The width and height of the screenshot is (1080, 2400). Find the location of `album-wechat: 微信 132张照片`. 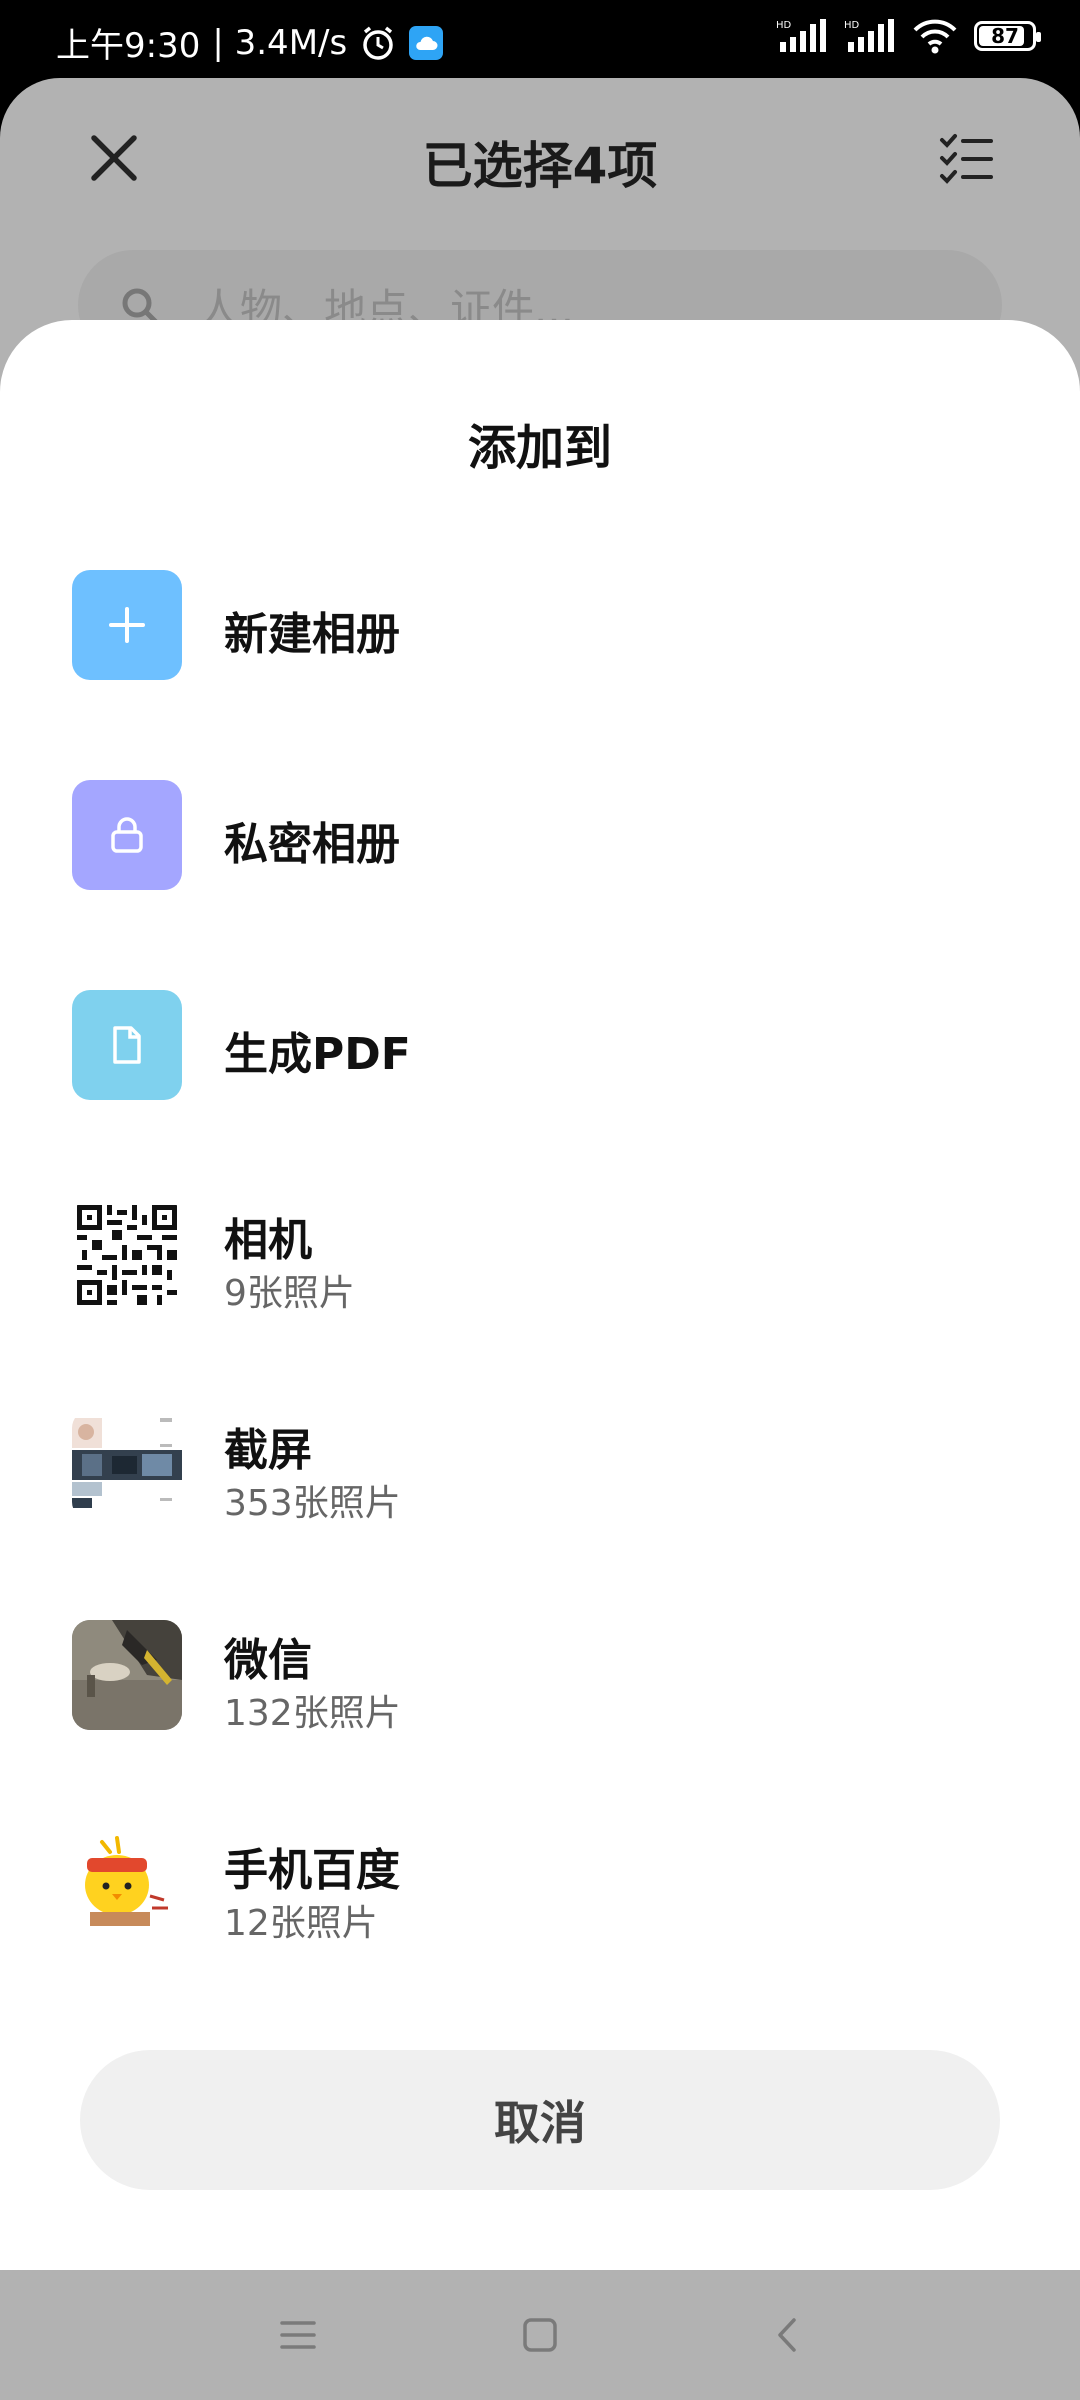

album-wechat: 微信 132张照片 is located at coordinates (540, 1665).